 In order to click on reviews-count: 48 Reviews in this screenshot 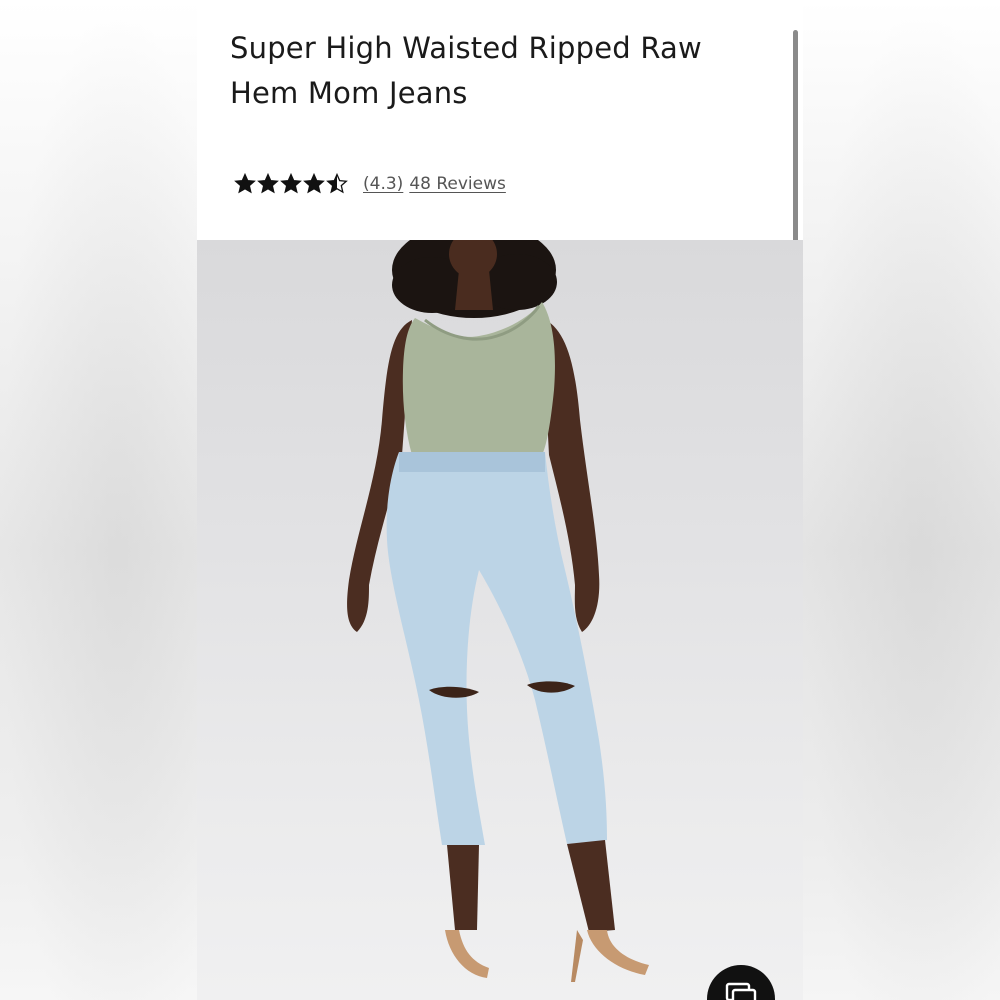, I will do `click(457, 184)`.